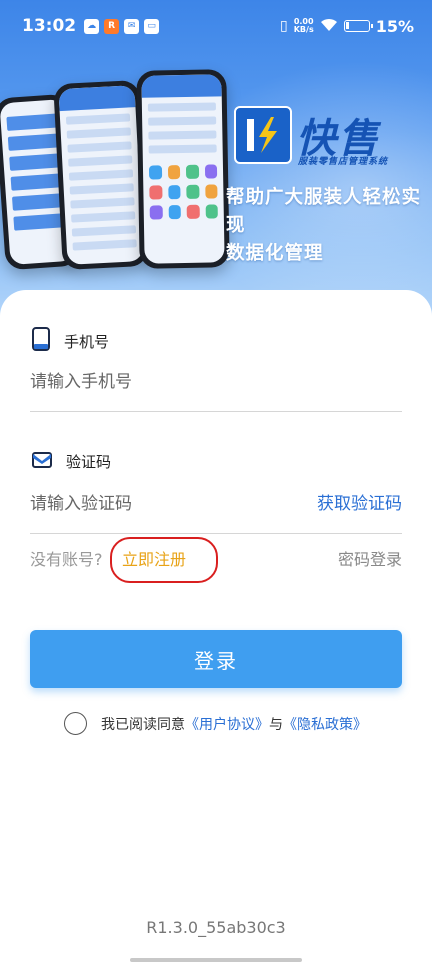 Image resolution: width=432 pixels, height=964 pixels. I want to click on home-indicator, so click(216, 960).